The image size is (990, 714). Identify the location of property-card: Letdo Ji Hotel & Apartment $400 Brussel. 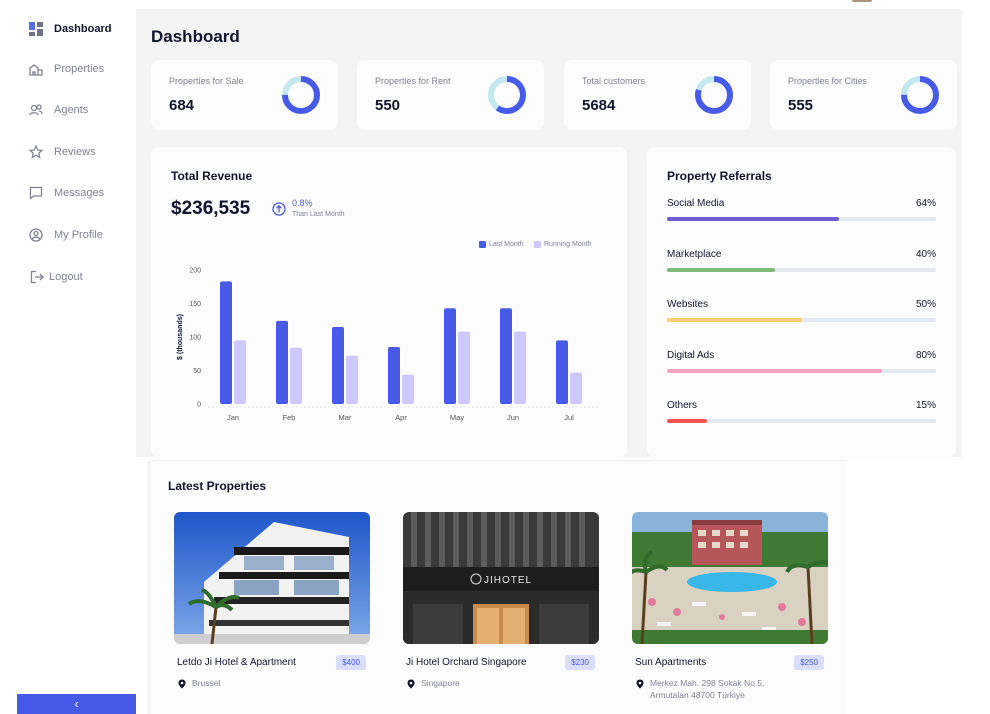
(272, 610).